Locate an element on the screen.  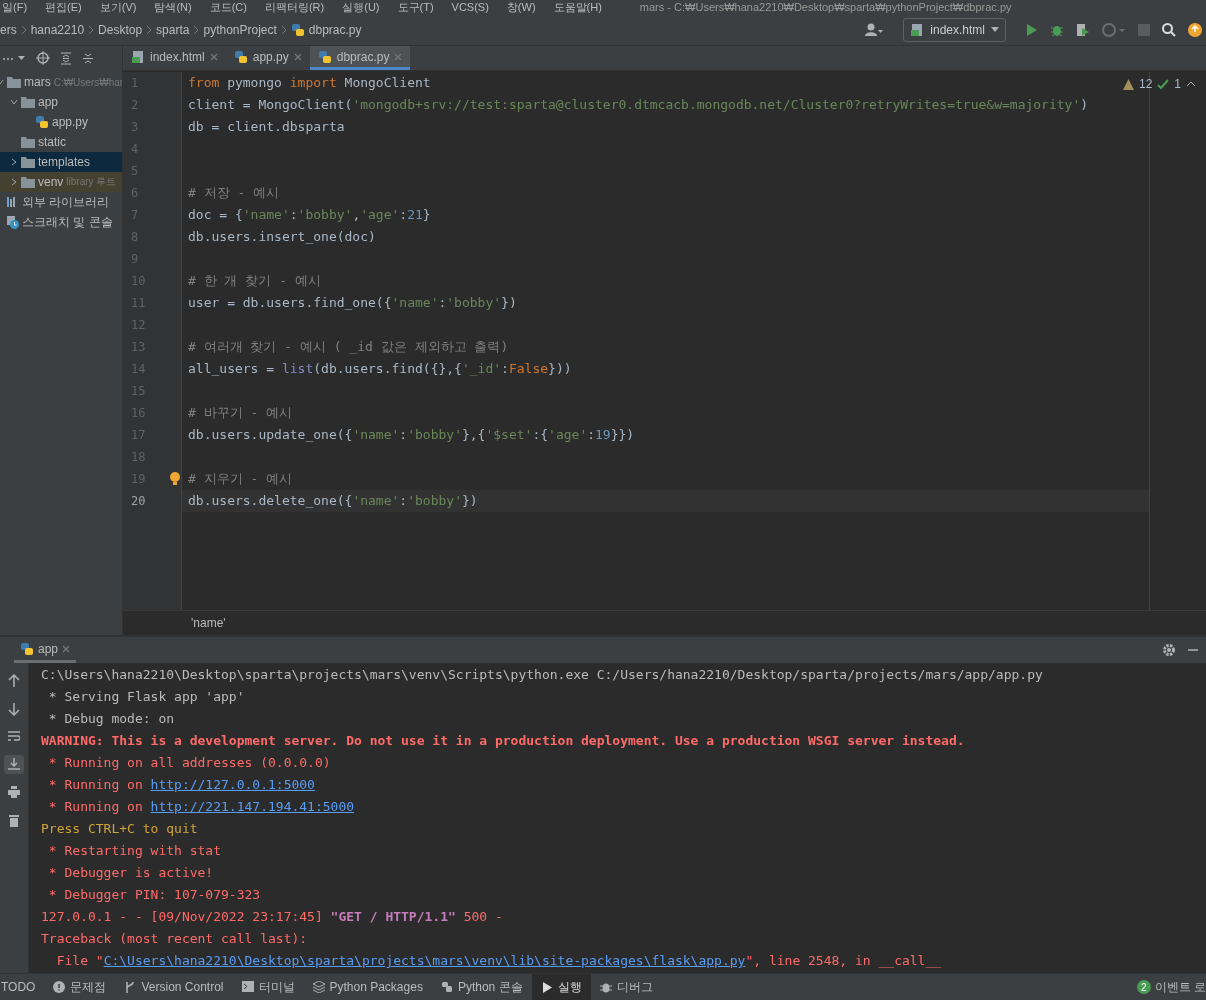
event-log-button: 2 이벤트 로 is located at coordinates (1171, 987).